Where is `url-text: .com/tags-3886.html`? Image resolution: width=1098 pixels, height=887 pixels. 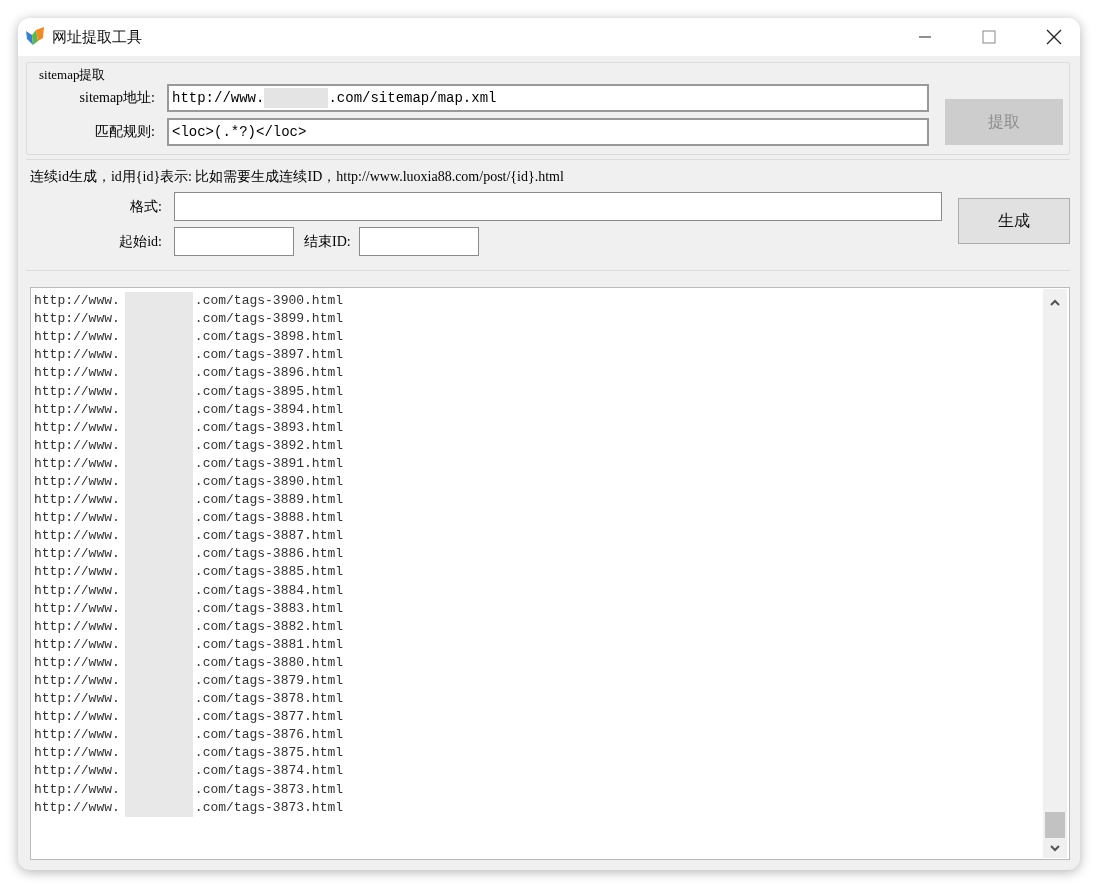 url-text: .com/tags-3886.html is located at coordinates (269, 554).